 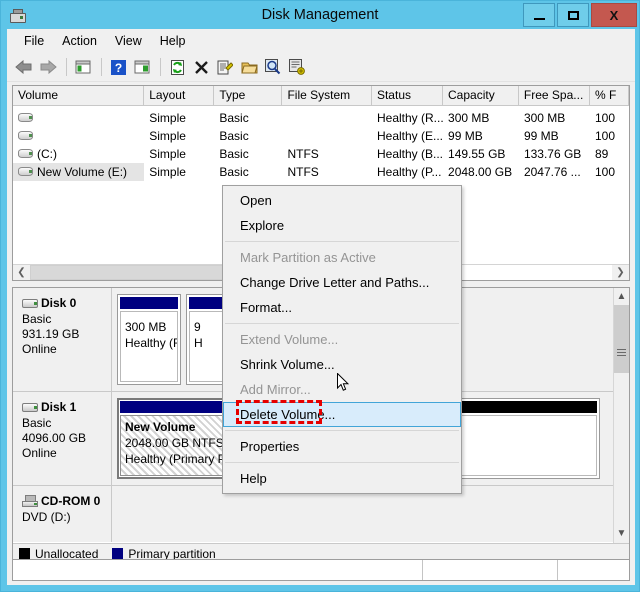 What do you see at coordinates (24, 67) in the screenshot?
I see `back-icon` at bounding box center [24, 67].